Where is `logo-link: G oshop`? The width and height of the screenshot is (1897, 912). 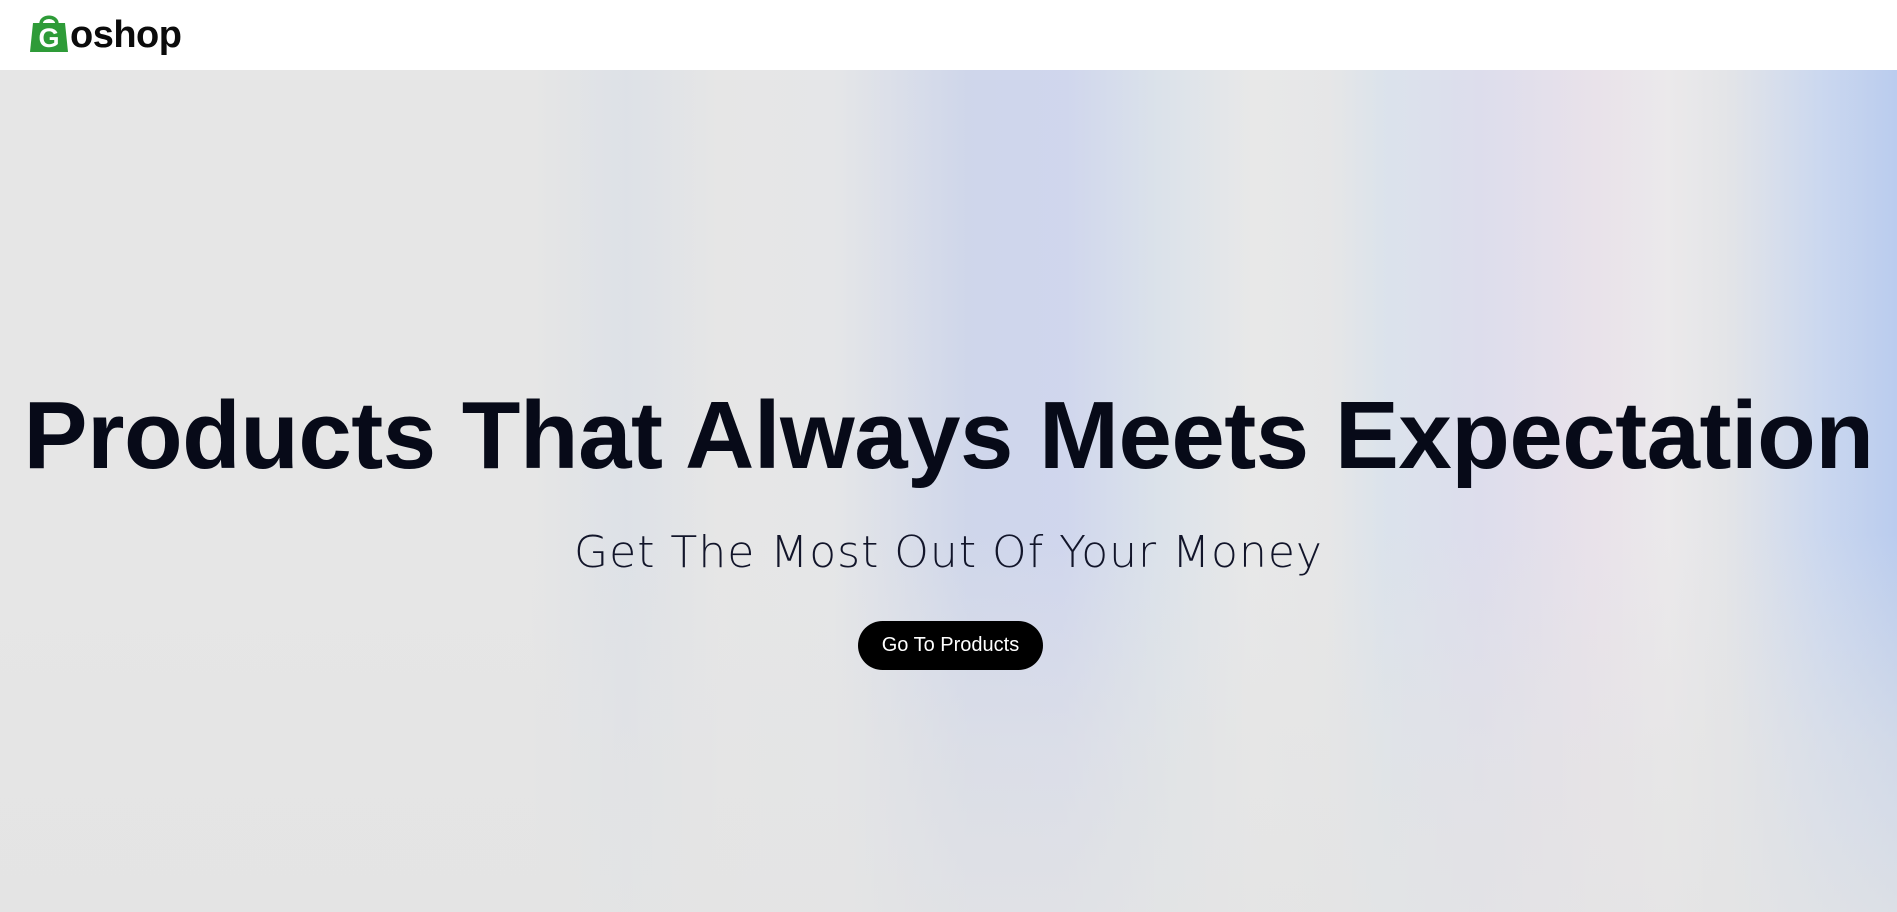
logo-link: G oshop is located at coordinates (105, 35).